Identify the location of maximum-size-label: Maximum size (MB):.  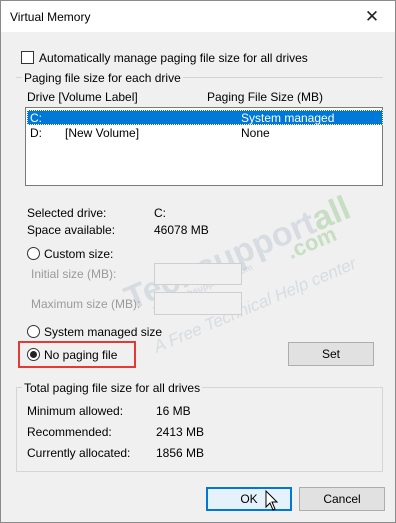
(86, 304).